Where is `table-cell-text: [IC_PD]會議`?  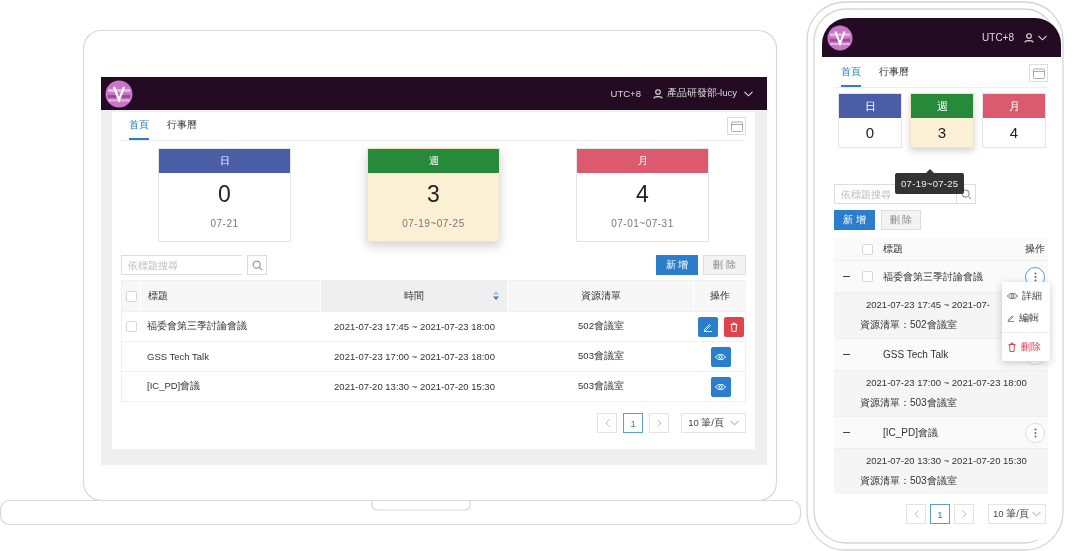 table-cell-text: [IC_PD]會議 is located at coordinates (910, 432).